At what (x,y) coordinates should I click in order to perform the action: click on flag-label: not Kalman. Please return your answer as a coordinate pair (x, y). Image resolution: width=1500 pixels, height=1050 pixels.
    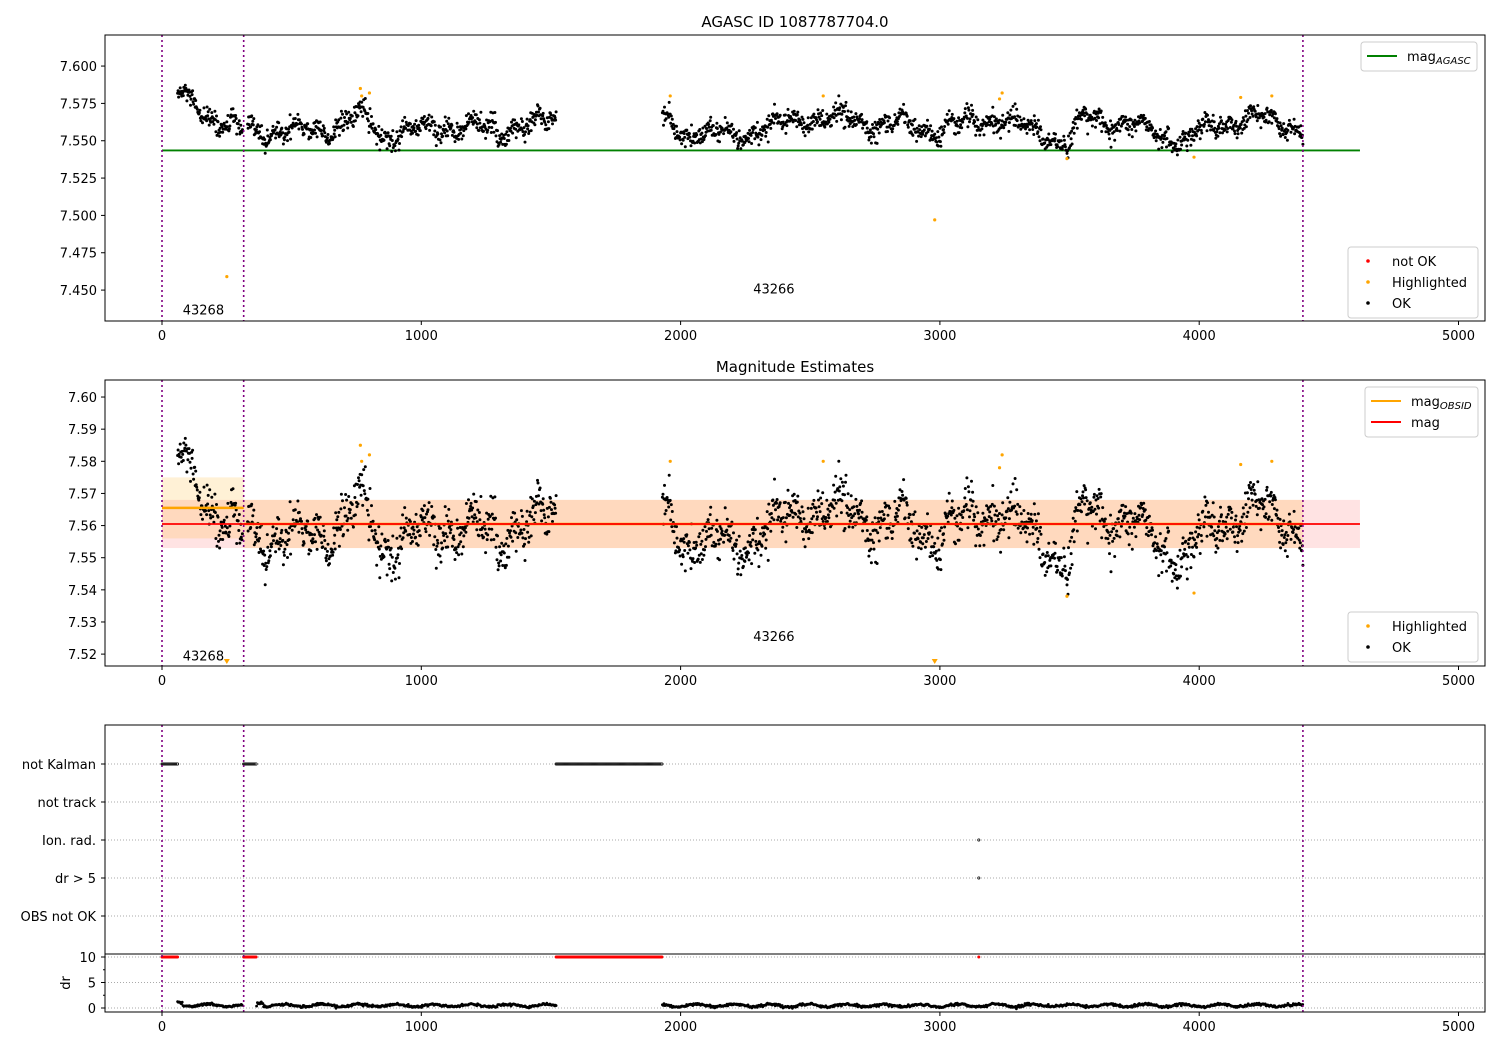
    Looking at the image, I should click on (59, 765).